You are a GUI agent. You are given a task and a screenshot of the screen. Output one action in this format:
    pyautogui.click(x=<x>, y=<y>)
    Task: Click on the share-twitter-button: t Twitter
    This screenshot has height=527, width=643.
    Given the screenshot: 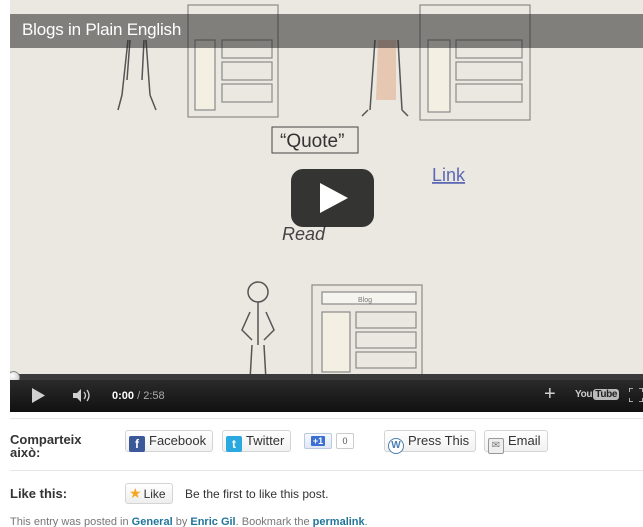 What is the action you would take?
    pyautogui.click(x=257, y=441)
    